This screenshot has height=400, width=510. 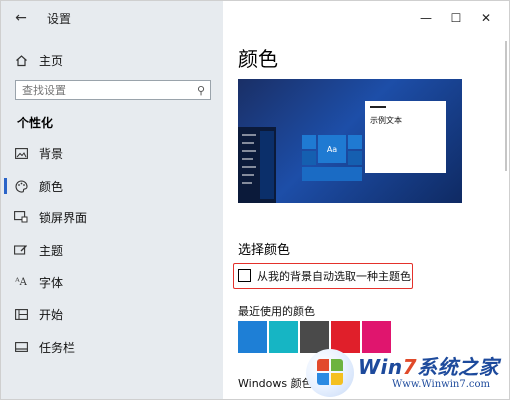 I want to click on minimize-button: —, so click(x=426, y=18).